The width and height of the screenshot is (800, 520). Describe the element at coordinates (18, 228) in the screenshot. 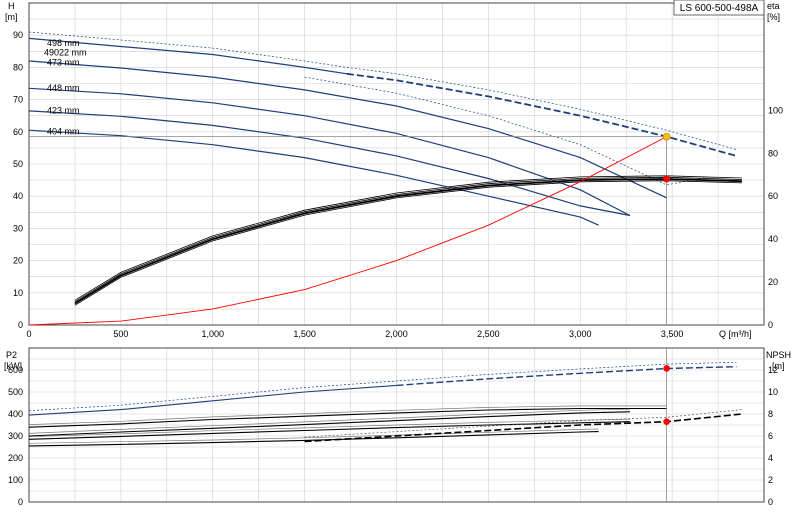

I see `y-tick-label: 30` at that location.